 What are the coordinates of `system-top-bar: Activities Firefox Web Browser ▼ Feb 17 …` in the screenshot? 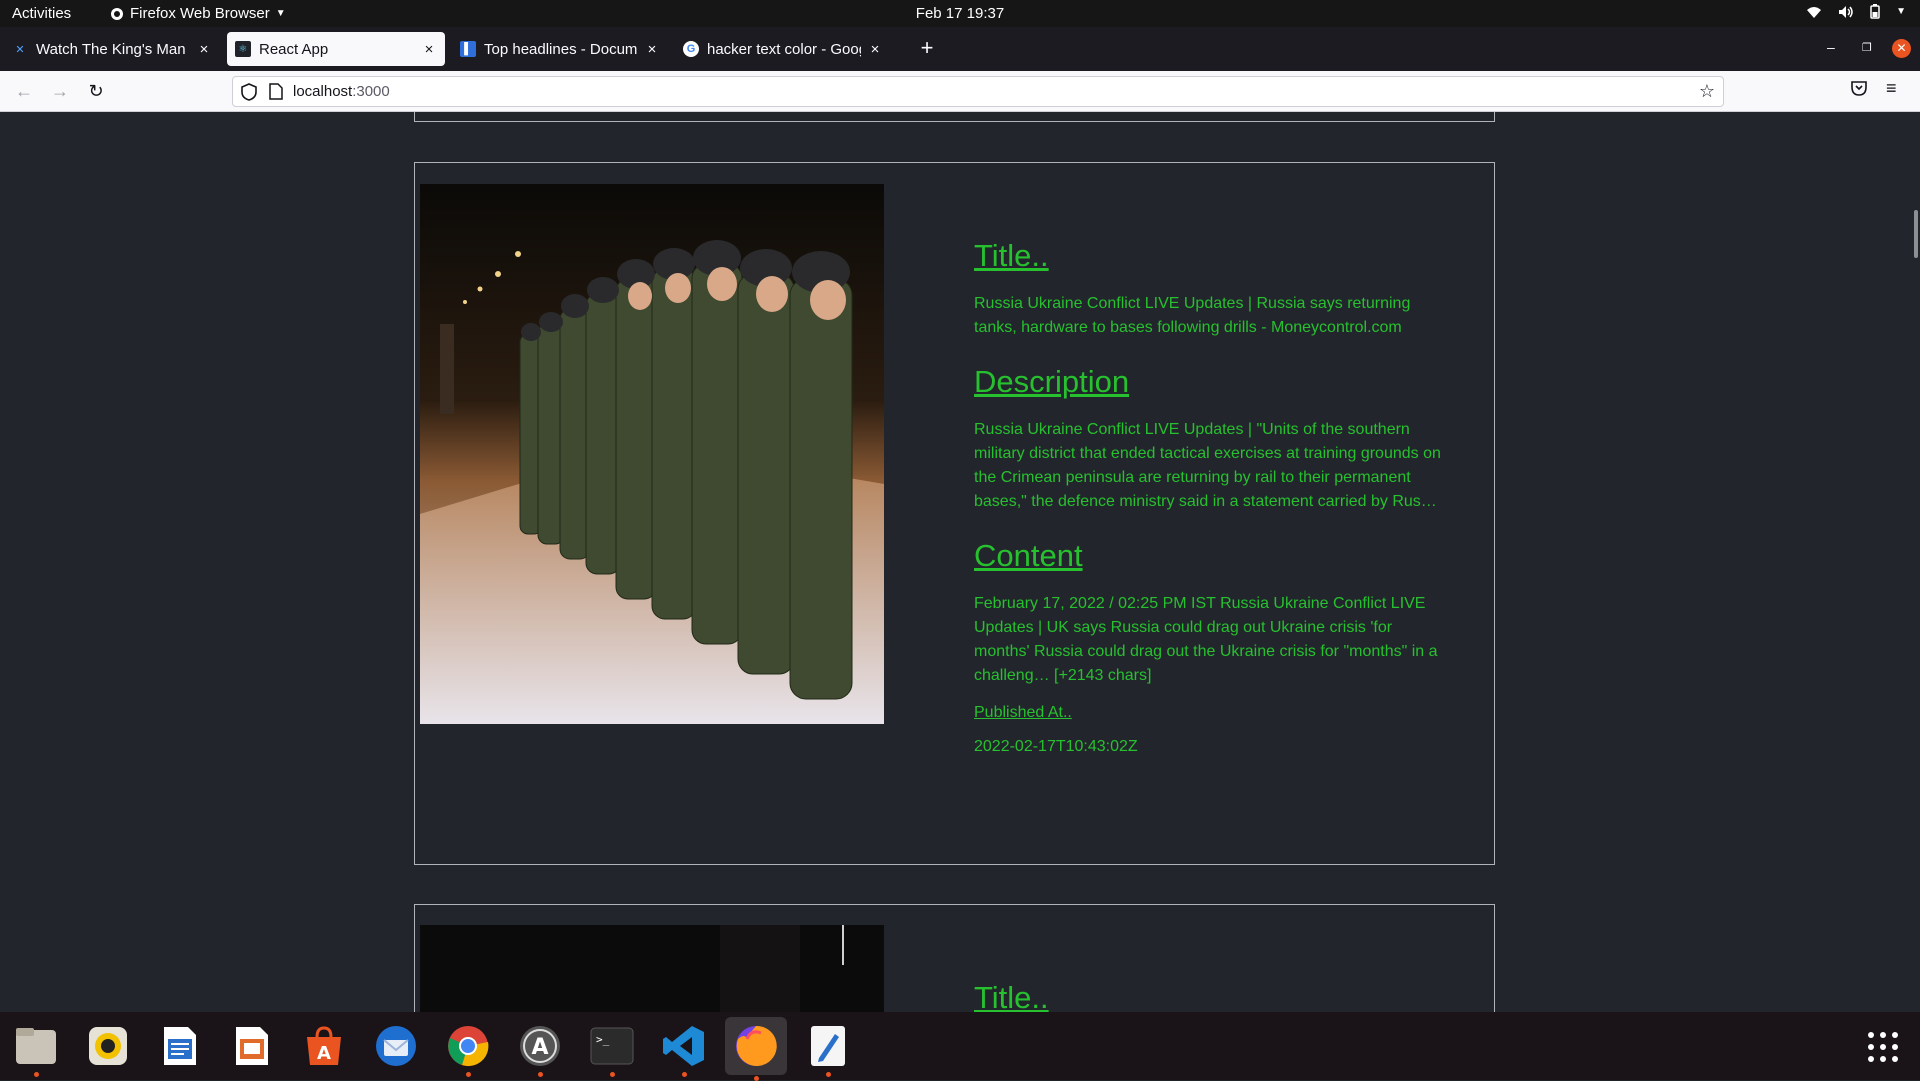 It's located at (960, 13).